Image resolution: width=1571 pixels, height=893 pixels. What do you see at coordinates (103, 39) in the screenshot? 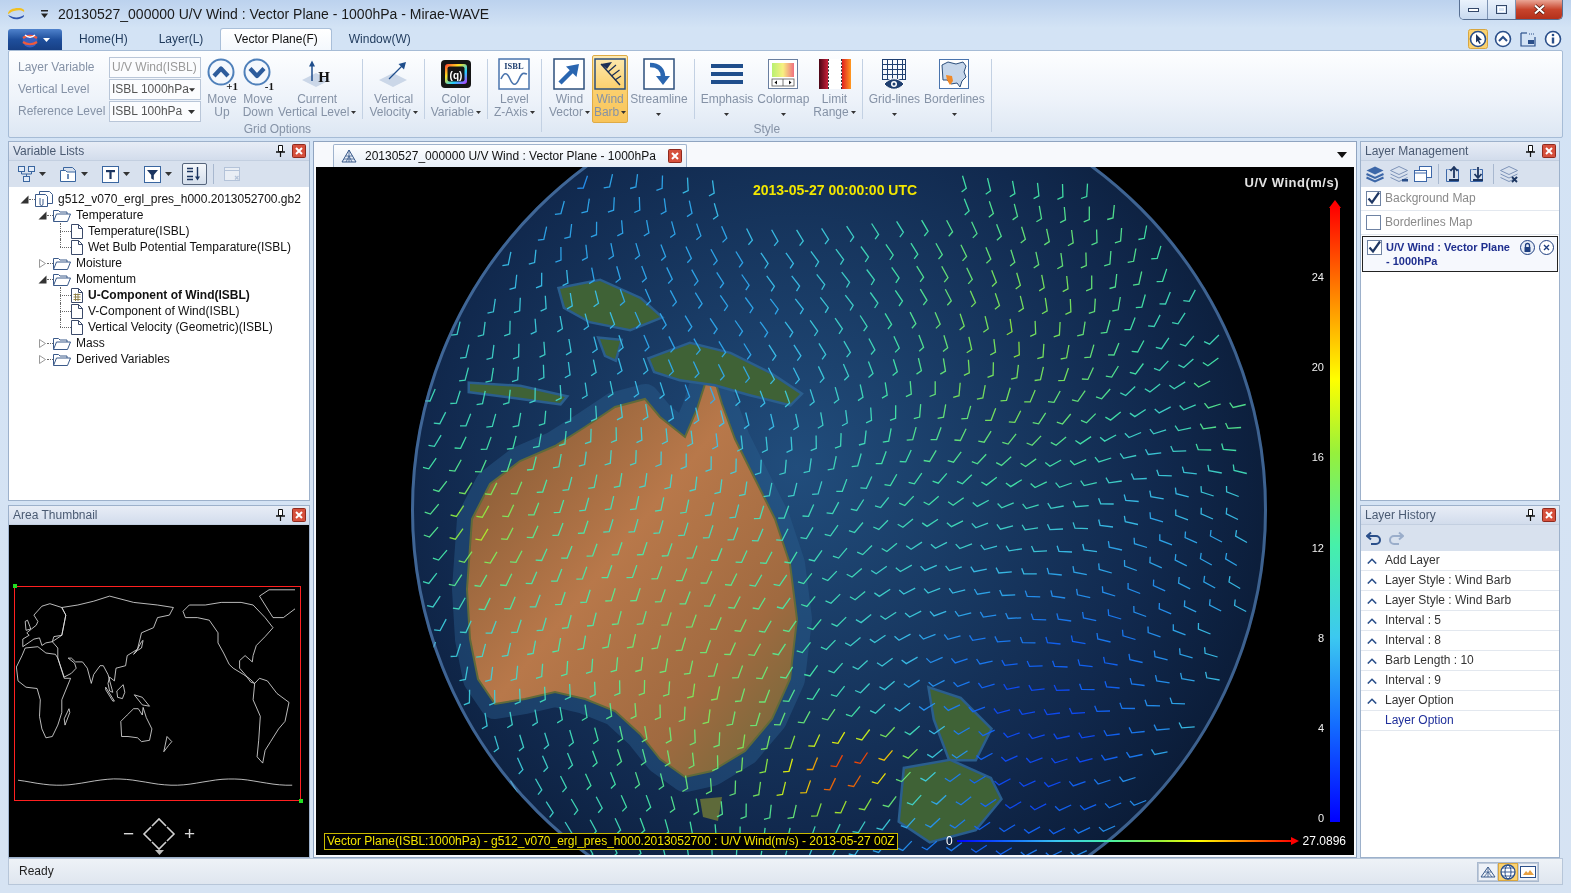
I see `ribbon-tab: Home(H)` at bounding box center [103, 39].